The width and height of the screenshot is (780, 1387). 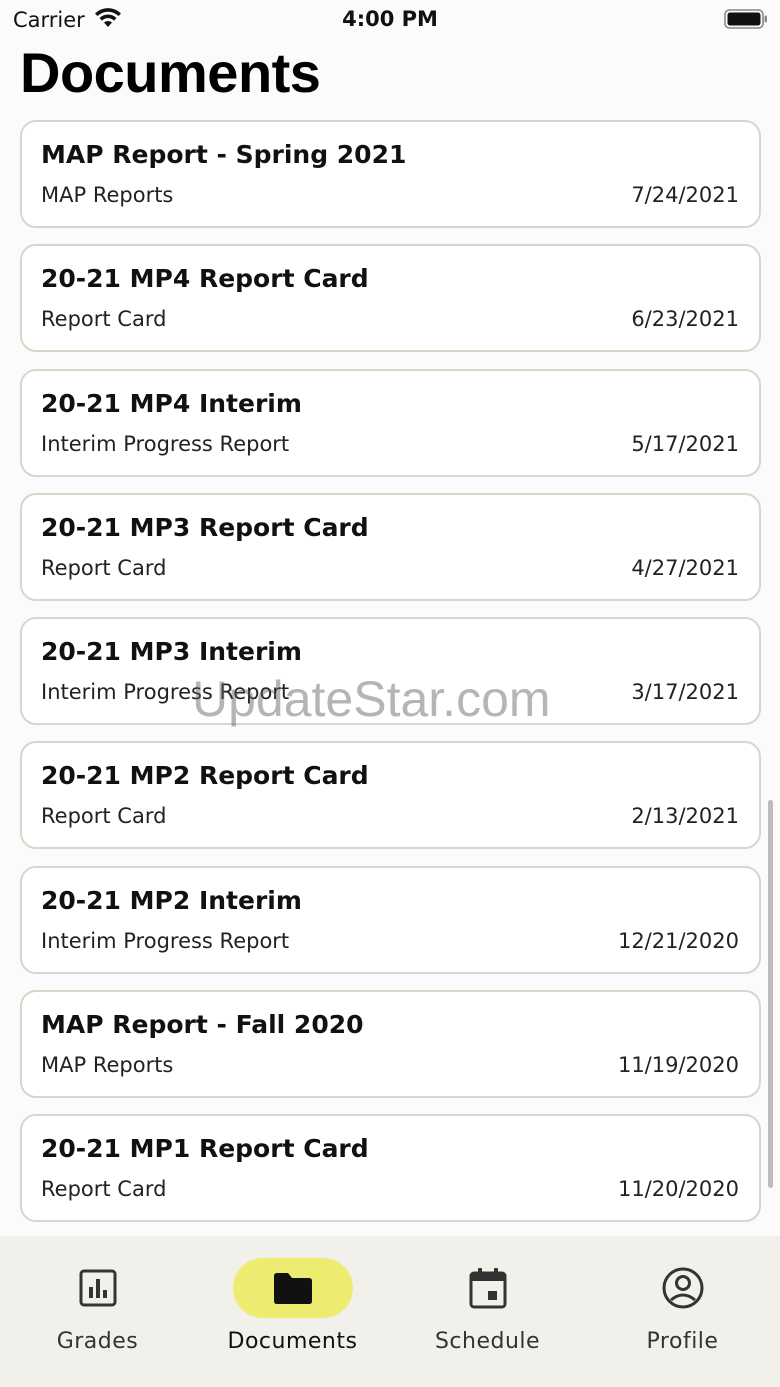 I want to click on document-date: 4/27/2021, so click(x=685, y=567).